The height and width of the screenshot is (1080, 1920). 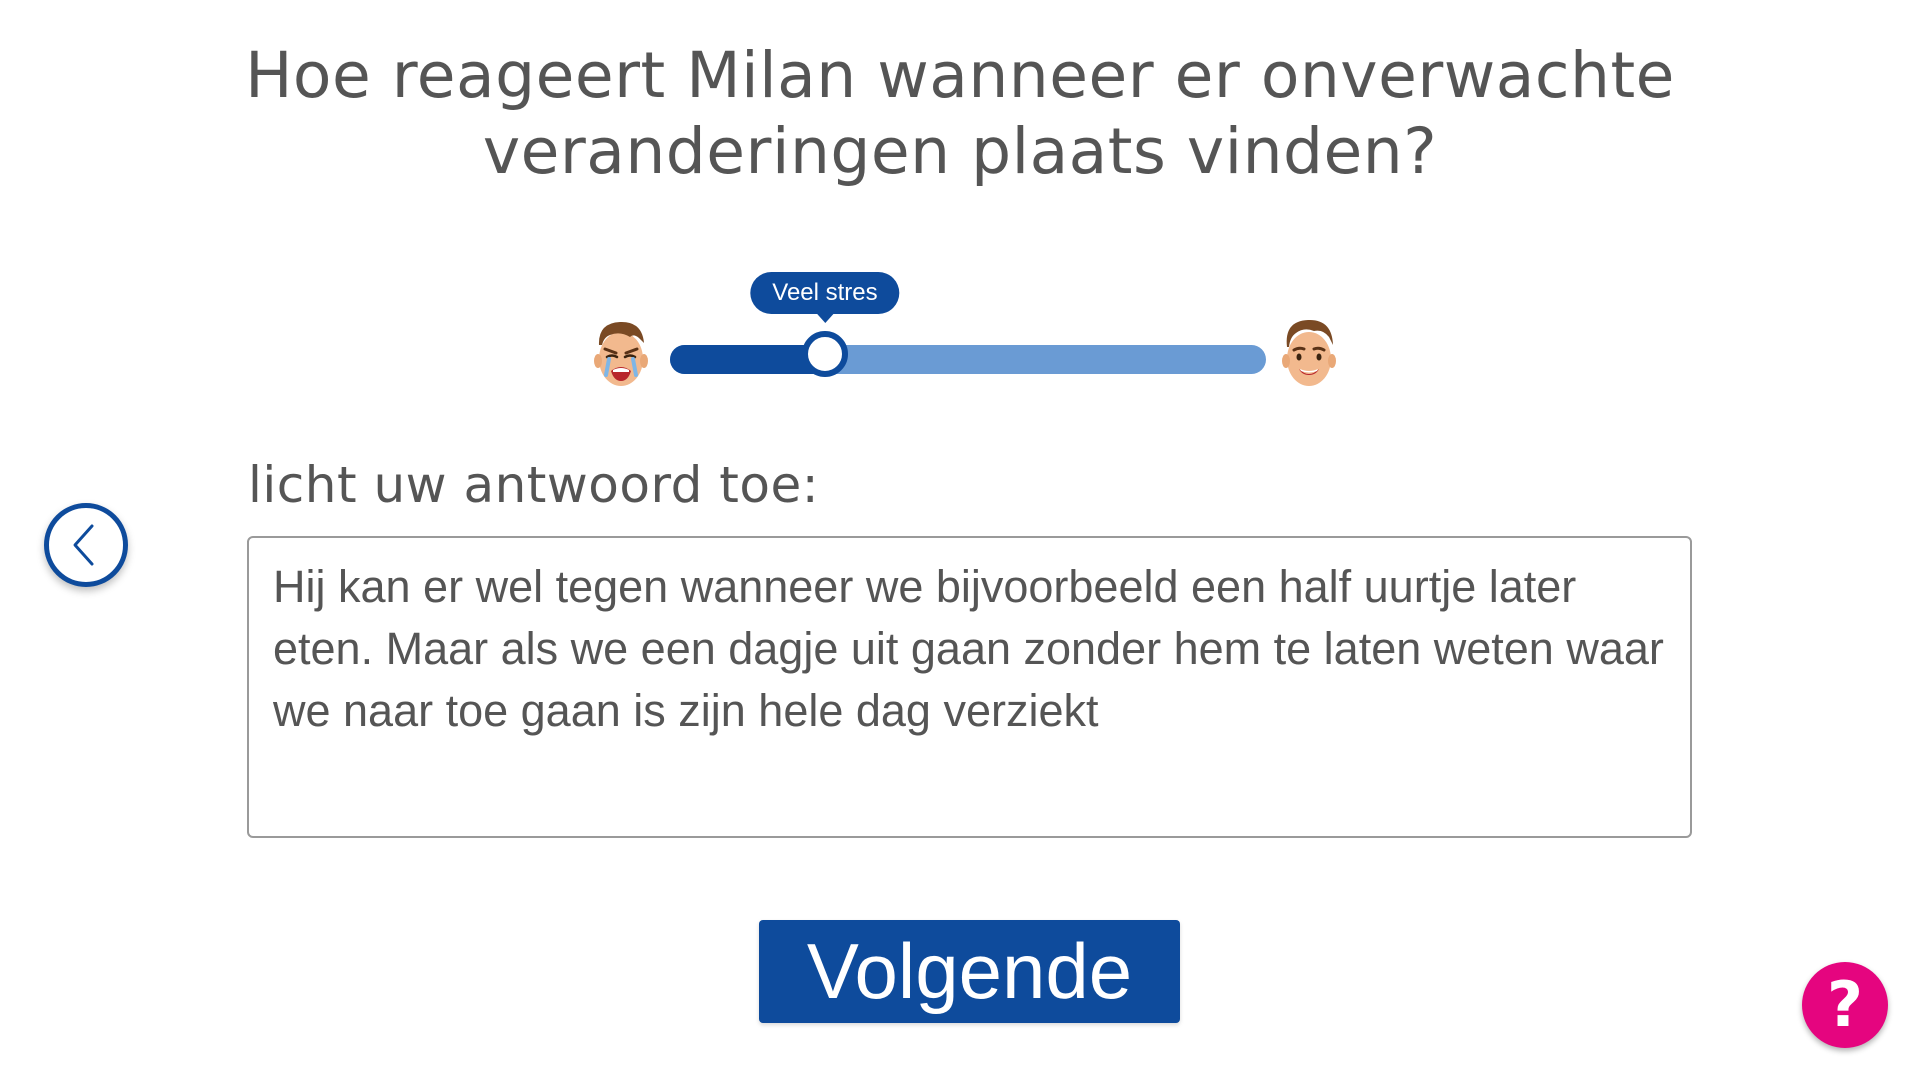 I want to click on crying-face-icon, so click(x=621, y=353).